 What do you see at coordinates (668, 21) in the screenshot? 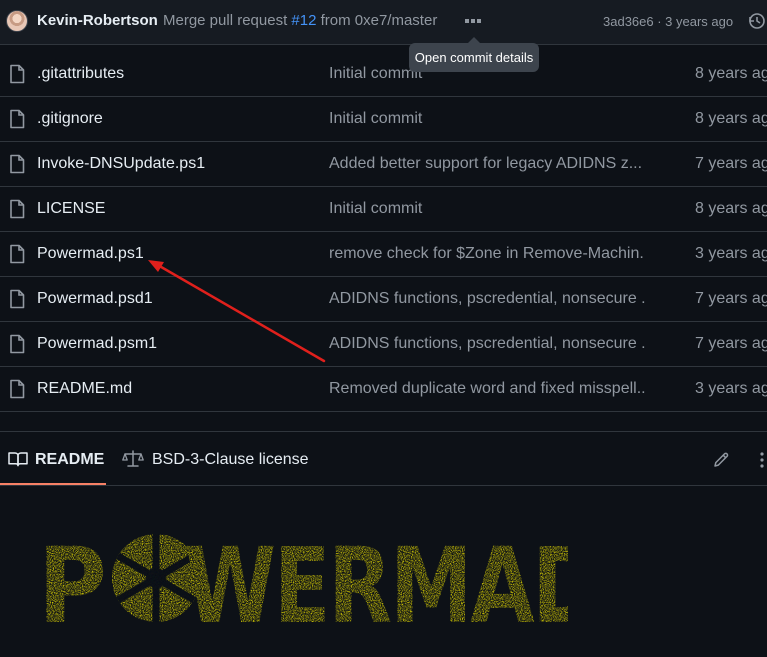
I see `commit-sha-age: 3ad36e6 · 3 years ago` at bounding box center [668, 21].